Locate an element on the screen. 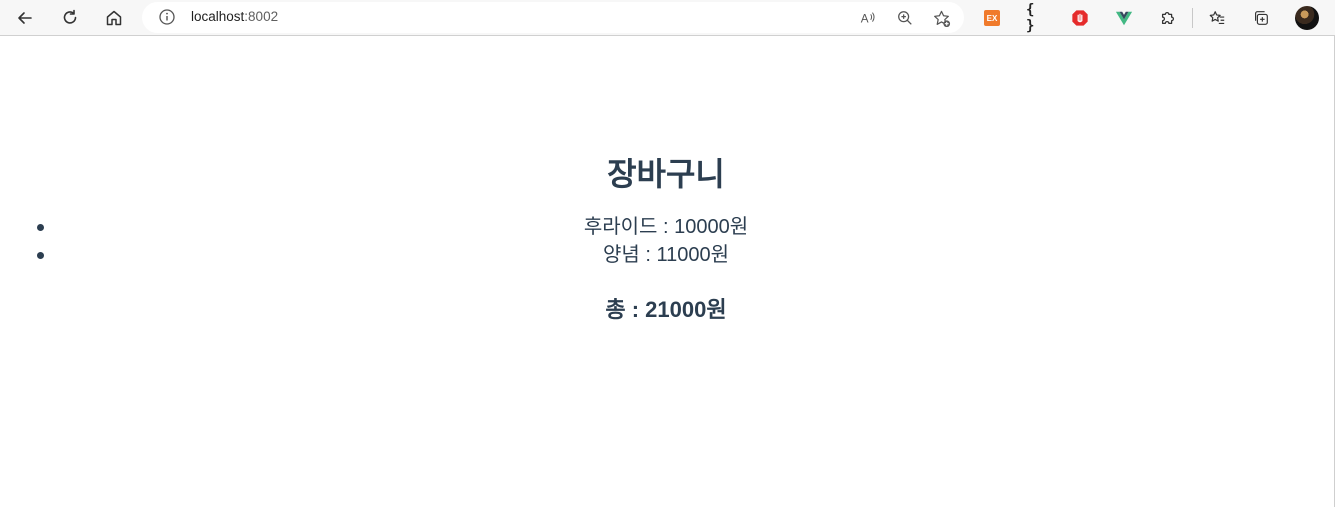  favorites-icon is located at coordinates (1217, 18).